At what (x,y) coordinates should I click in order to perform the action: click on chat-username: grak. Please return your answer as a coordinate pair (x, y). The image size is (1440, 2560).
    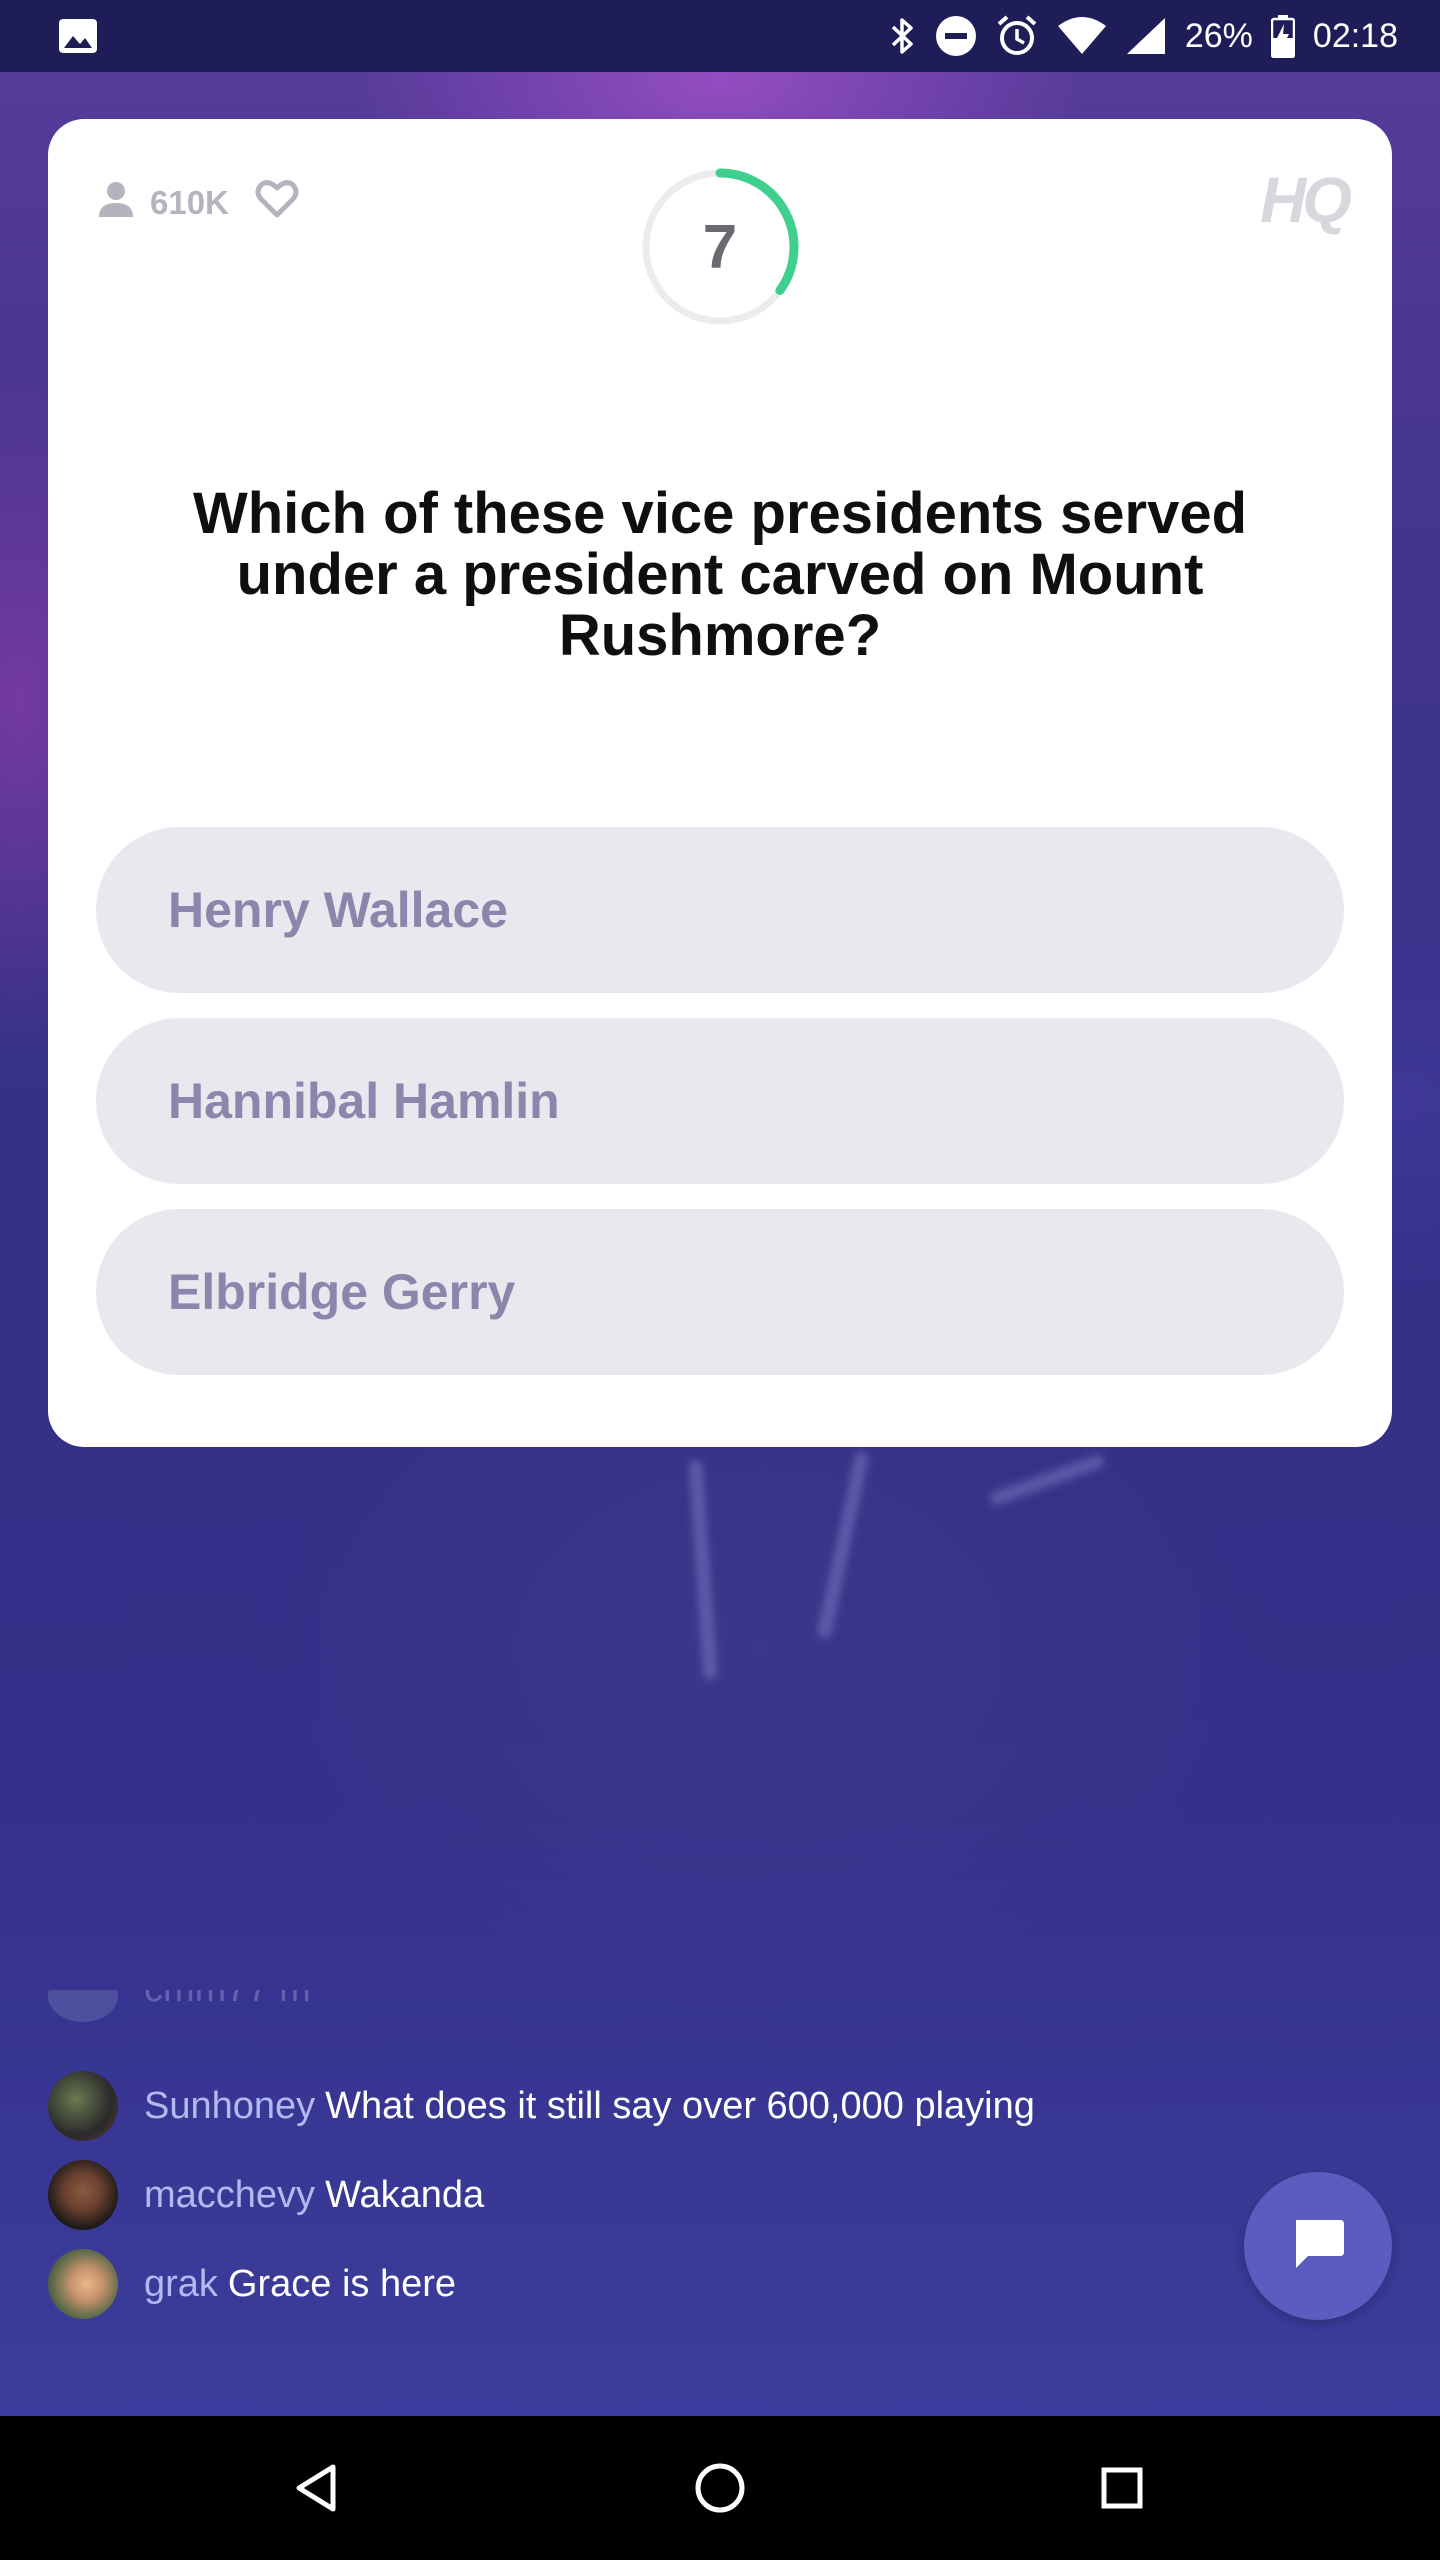
    Looking at the image, I should click on (181, 2283).